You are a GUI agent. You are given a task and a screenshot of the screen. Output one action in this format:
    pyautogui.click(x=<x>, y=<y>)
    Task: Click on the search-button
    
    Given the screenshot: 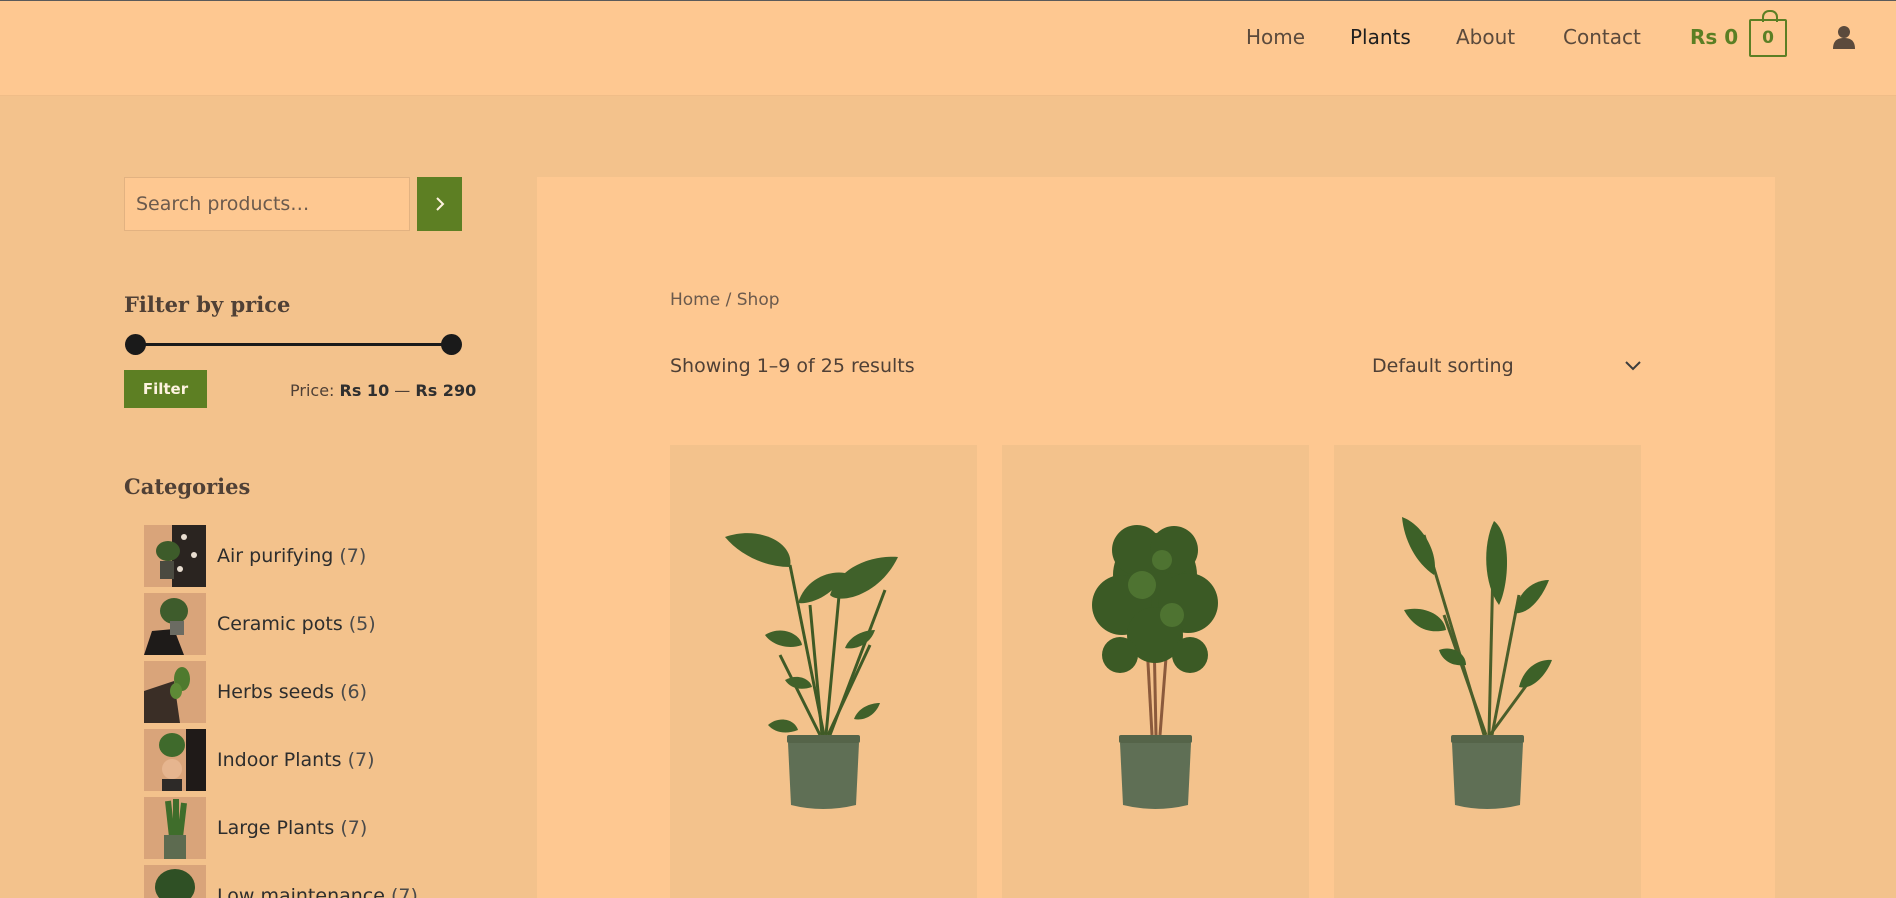 What is the action you would take?
    pyautogui.click(x=439, y=204)
    